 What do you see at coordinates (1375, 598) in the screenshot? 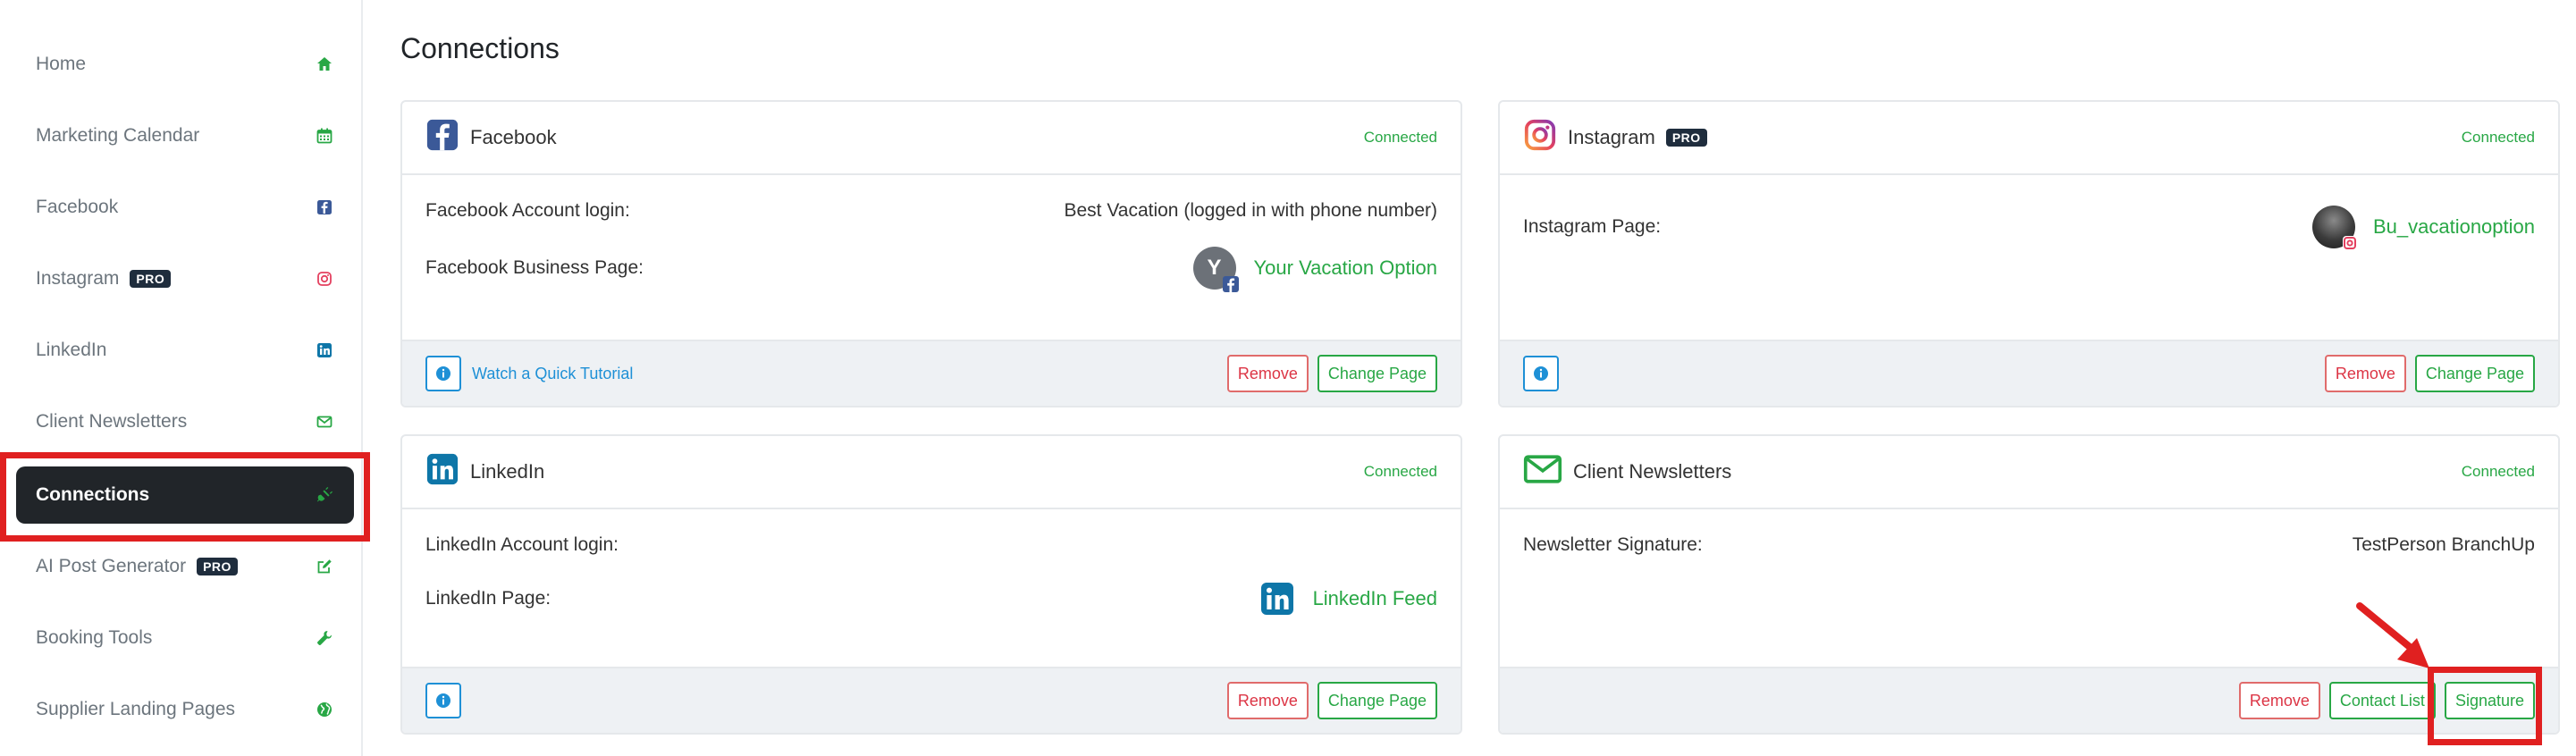
I see `linkedin-page-link: LinkedIn Feed` at bounding box center [1375, 598].